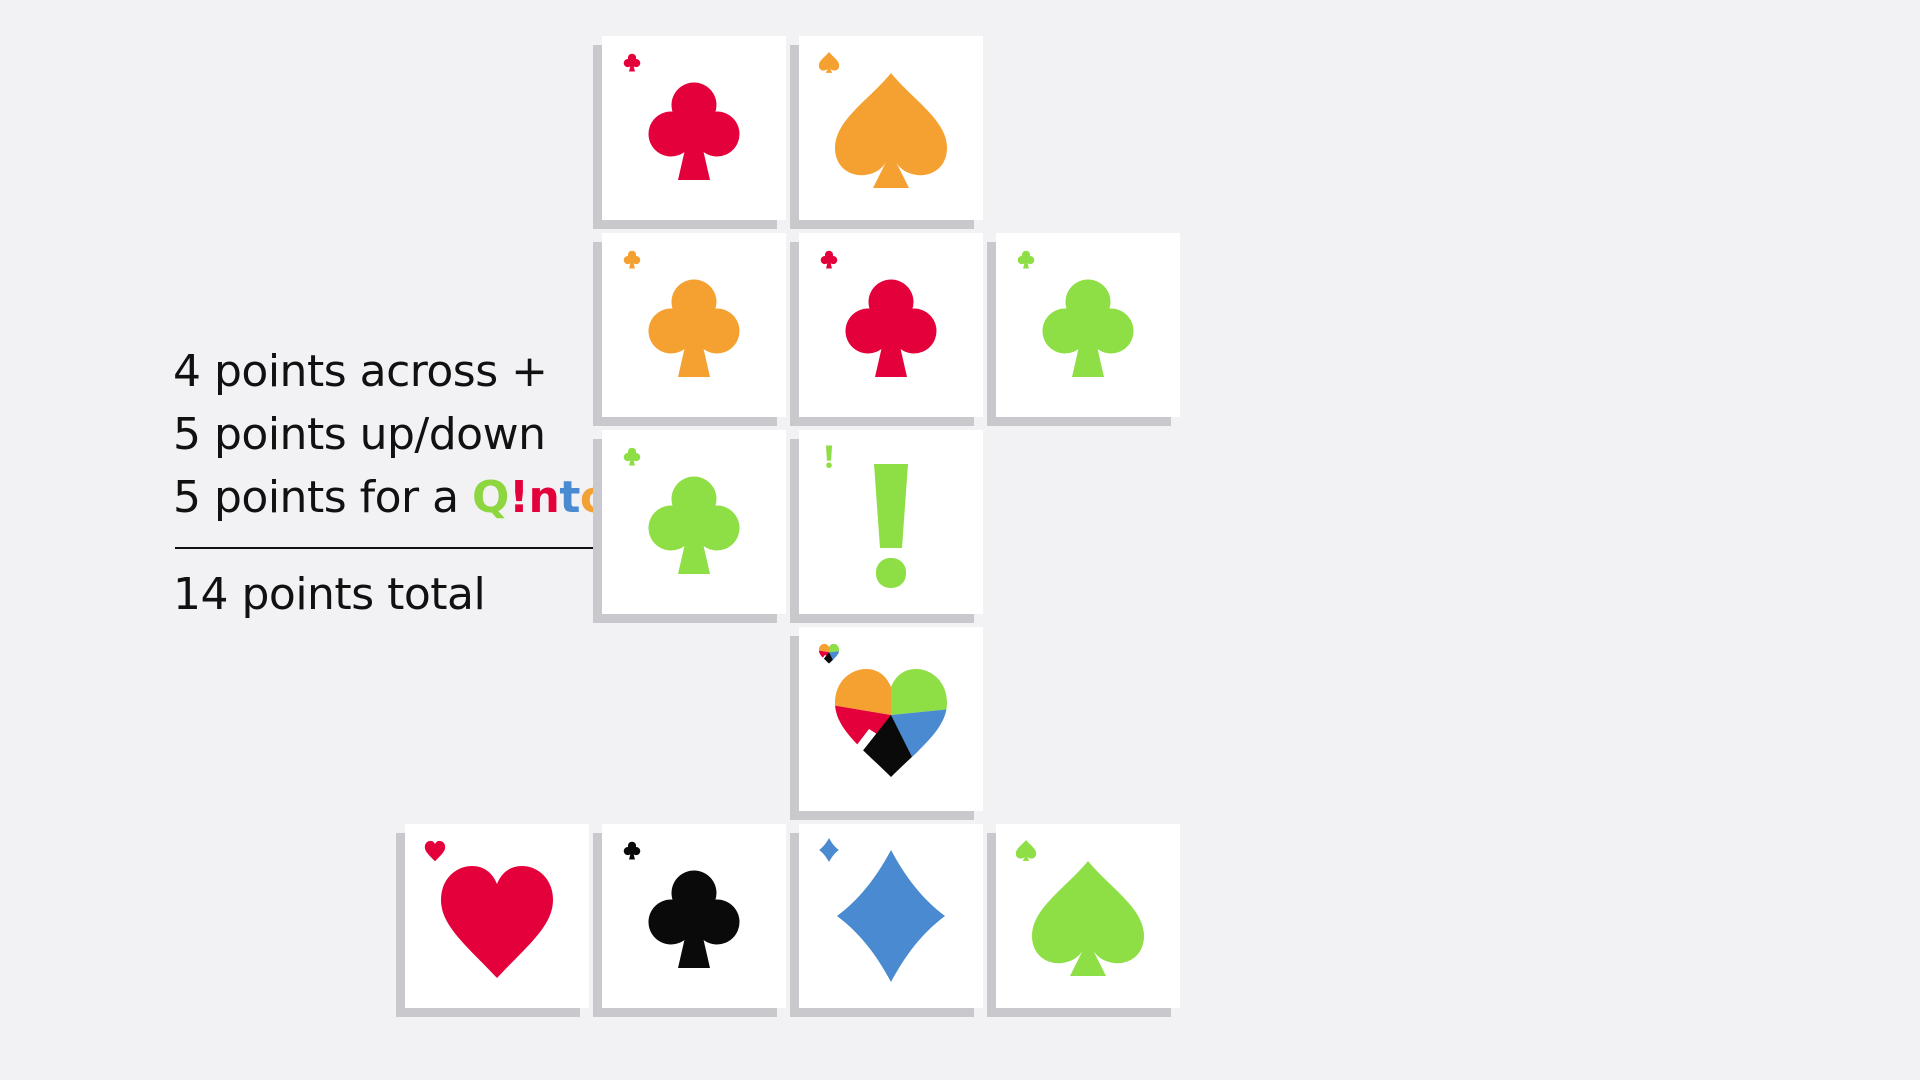  I want to click on diamond-corner-icon, so click(829, 850).